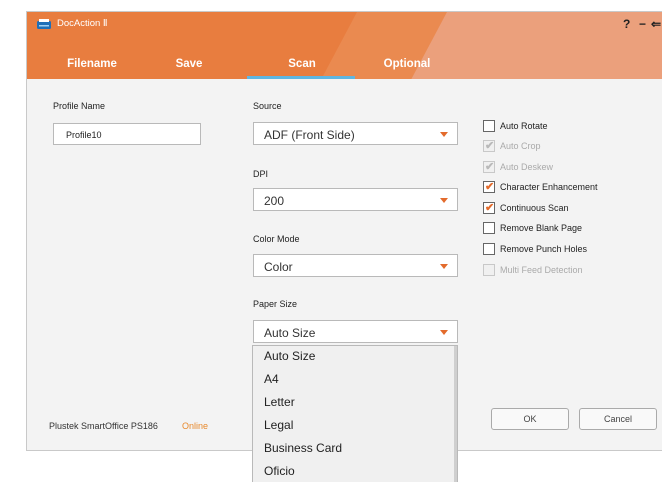 This screenshot has height=482, width=662. I want to click on profile-name-label: Profile Name, so click(79, 106).